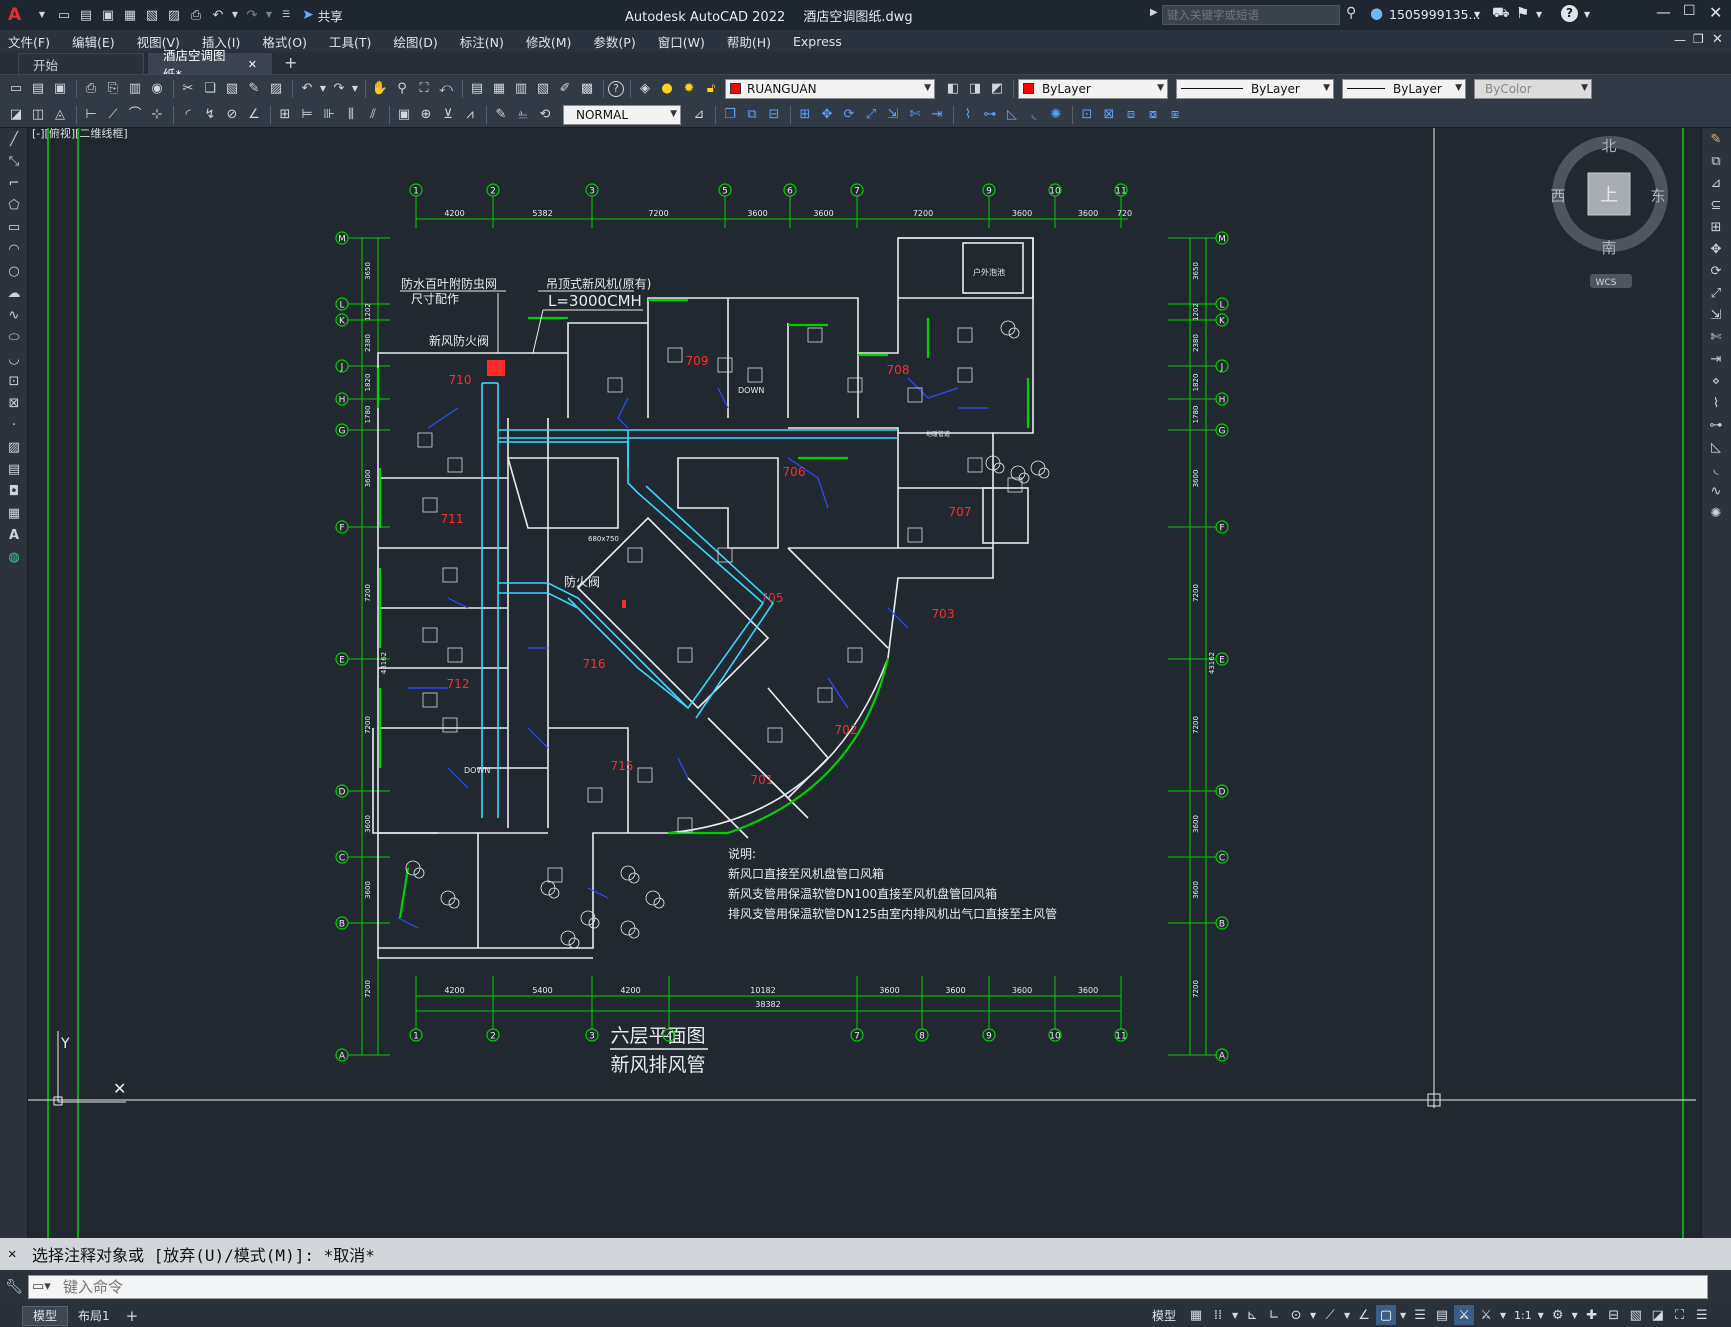 This screenshot has height=1327, width=1731. What do you see at coordinates (254, 115) in the screenshot?
I see `angular-icon: ∠` at bounding box center [254, 115].